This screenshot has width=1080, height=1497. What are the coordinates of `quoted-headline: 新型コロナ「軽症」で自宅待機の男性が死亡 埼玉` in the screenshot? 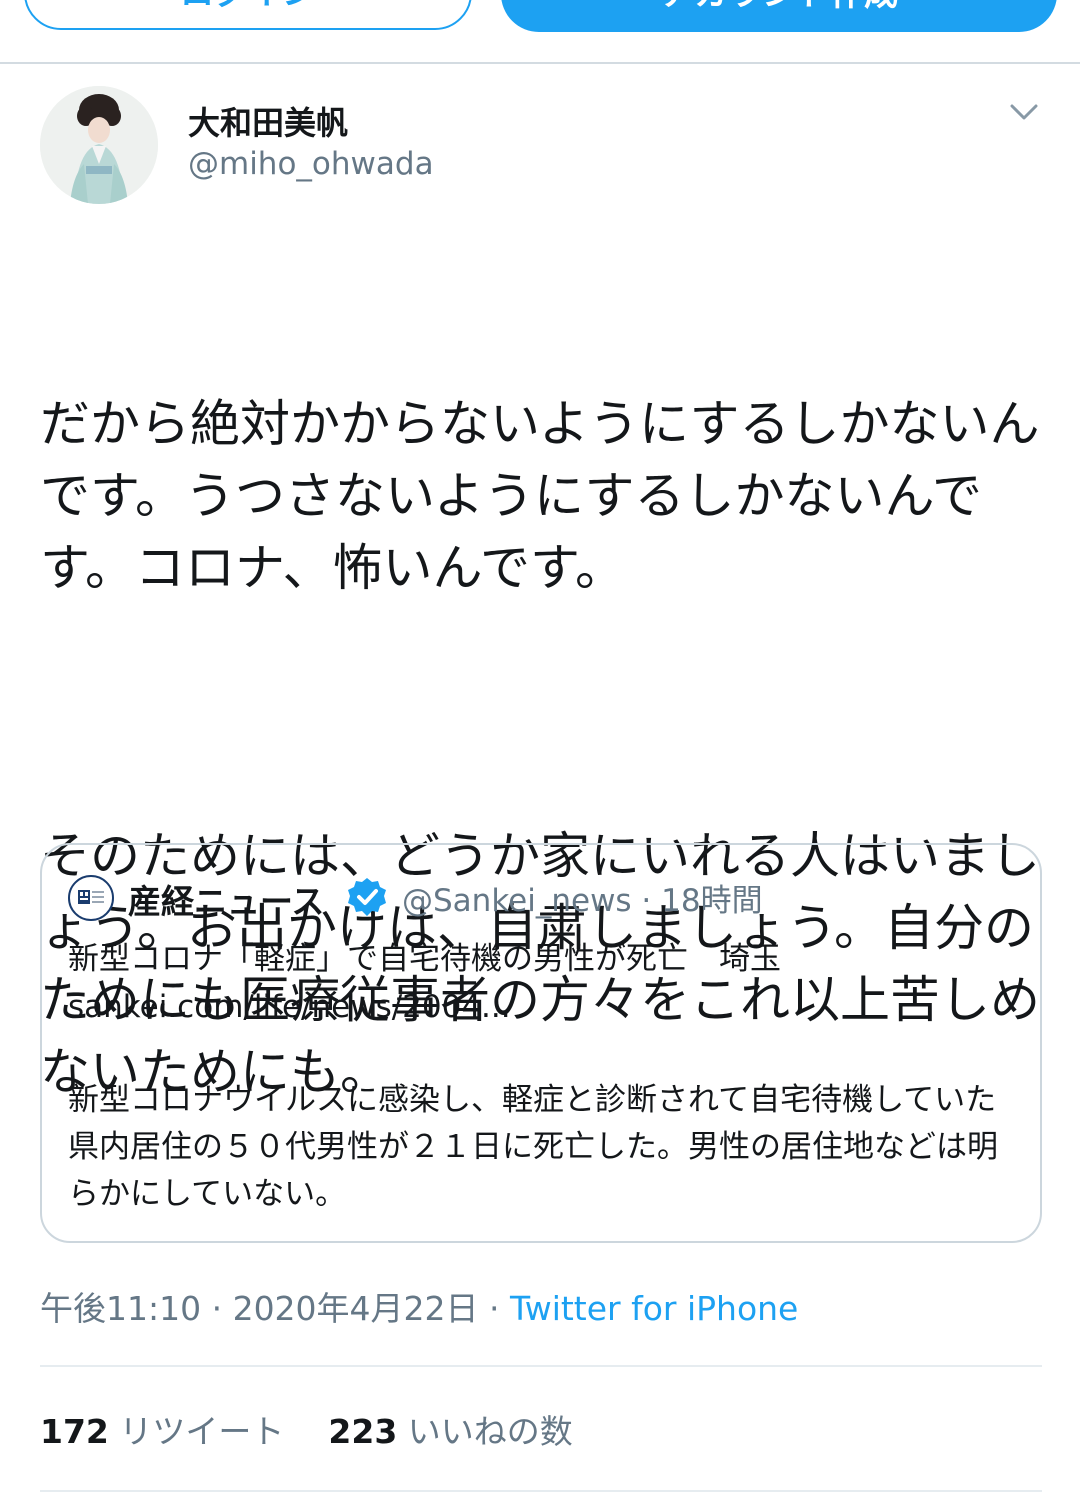 It's located at (424, 959).